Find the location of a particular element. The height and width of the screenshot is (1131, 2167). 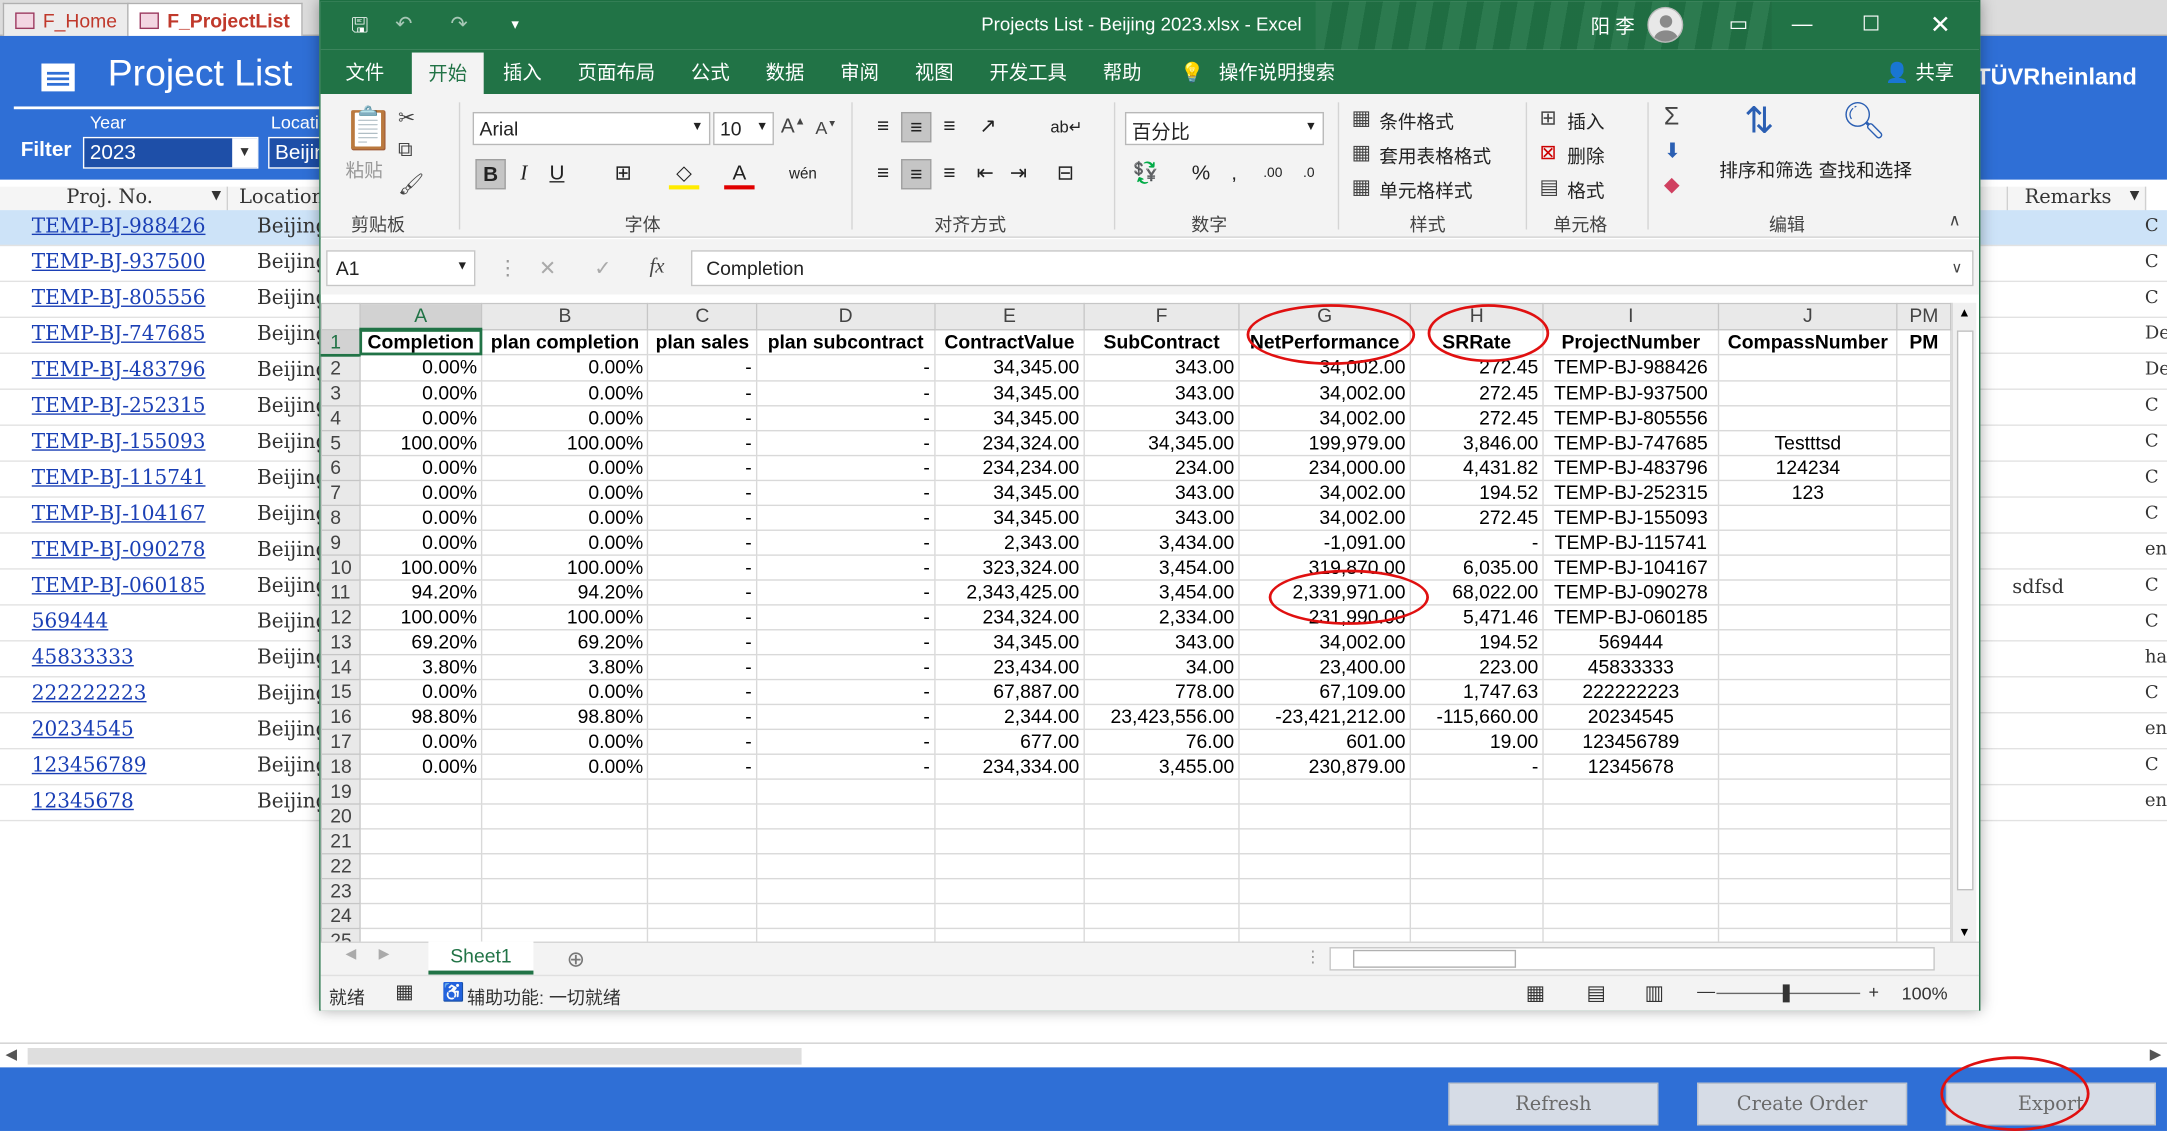

tab-view: 视图 is located at coordinates (934, 72).